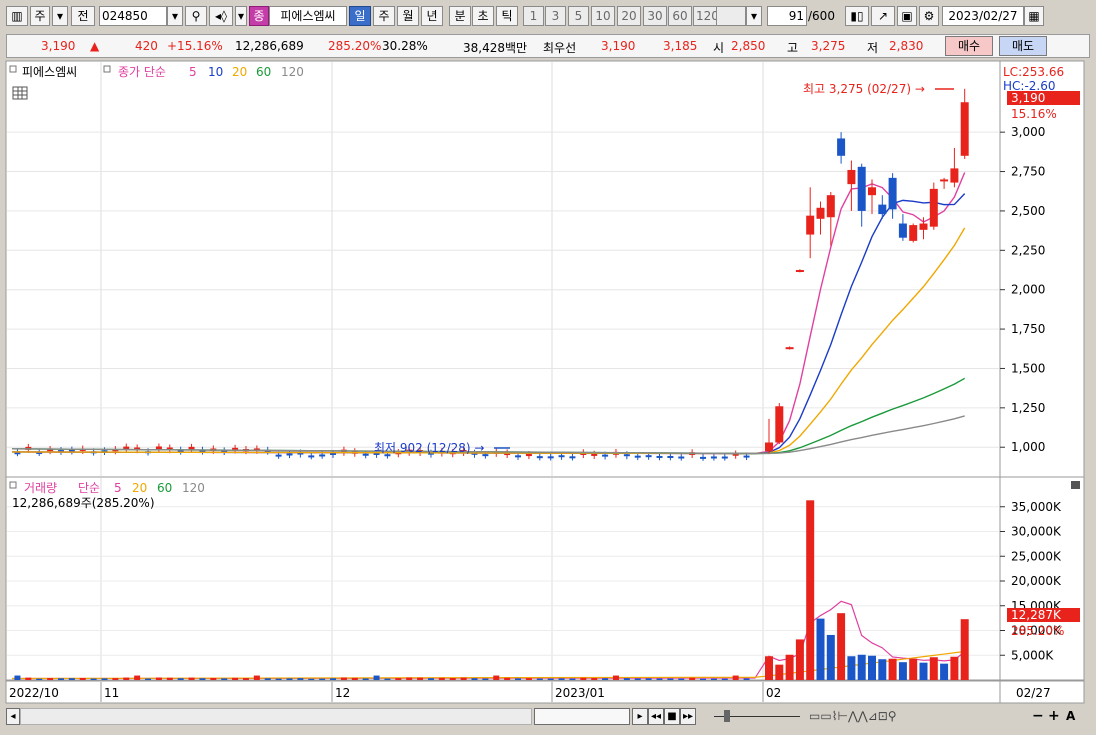 This screenshot has height=735, width=1096. I want to click on price-tick-label-5: 1,750, so click(1028, 329).